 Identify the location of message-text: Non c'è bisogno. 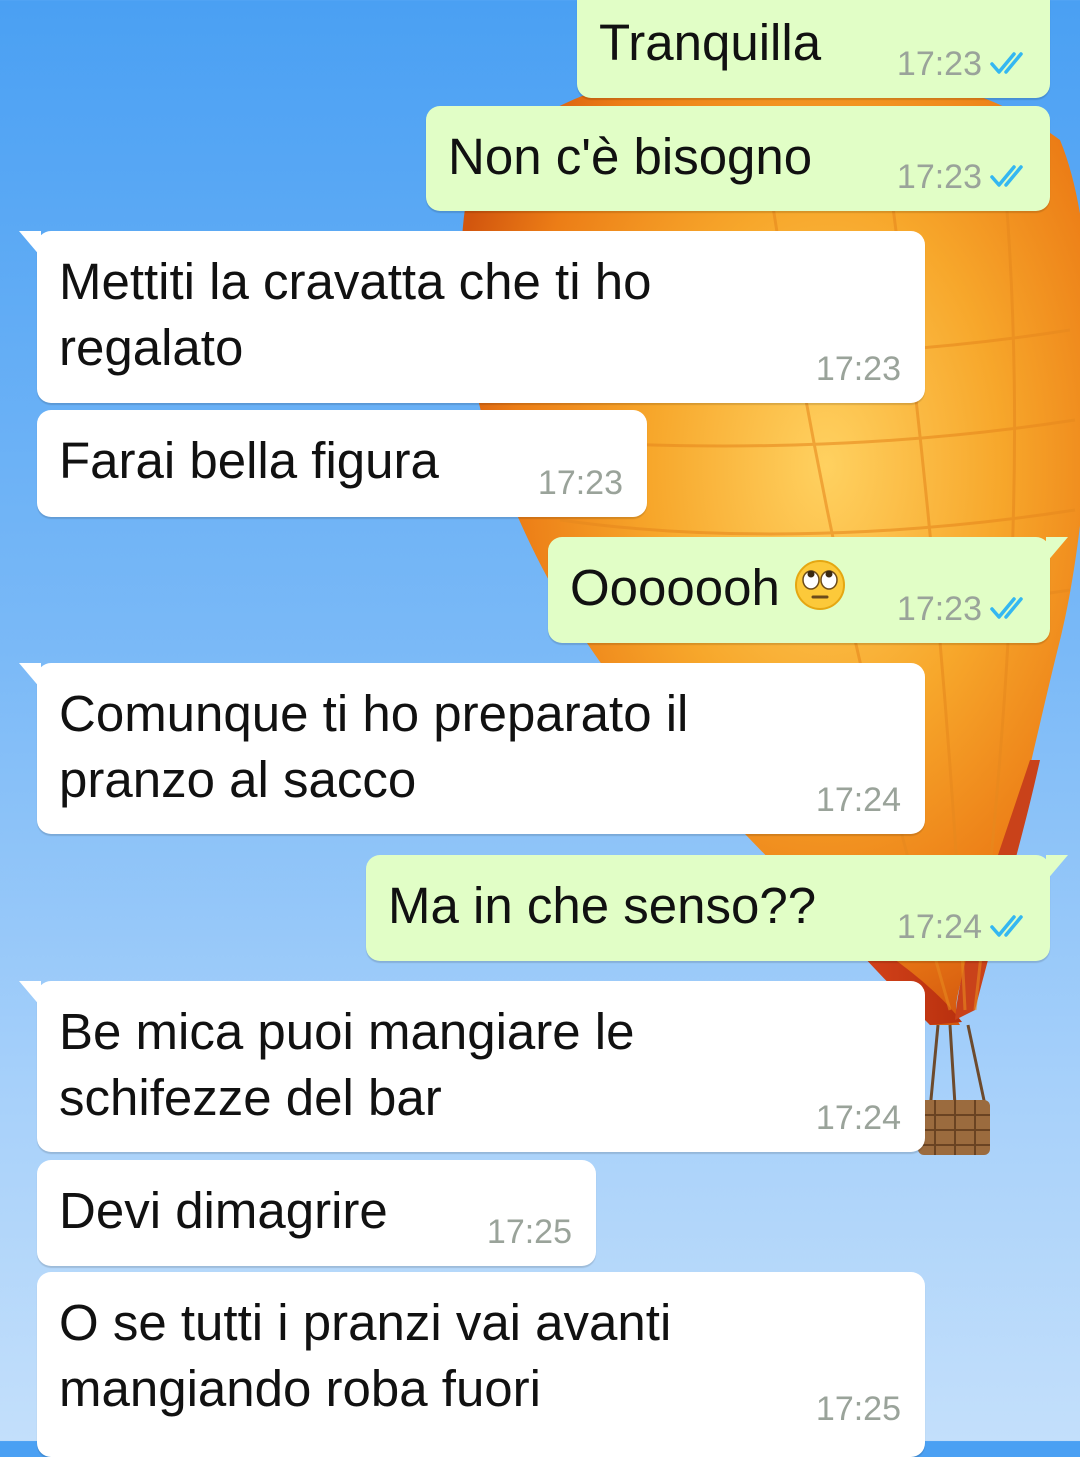
(630, 156).